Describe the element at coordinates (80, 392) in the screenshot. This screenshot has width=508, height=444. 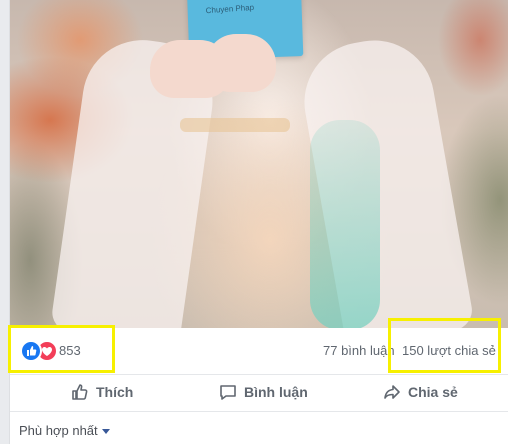
I see `thumbs-up-icon` at that location.